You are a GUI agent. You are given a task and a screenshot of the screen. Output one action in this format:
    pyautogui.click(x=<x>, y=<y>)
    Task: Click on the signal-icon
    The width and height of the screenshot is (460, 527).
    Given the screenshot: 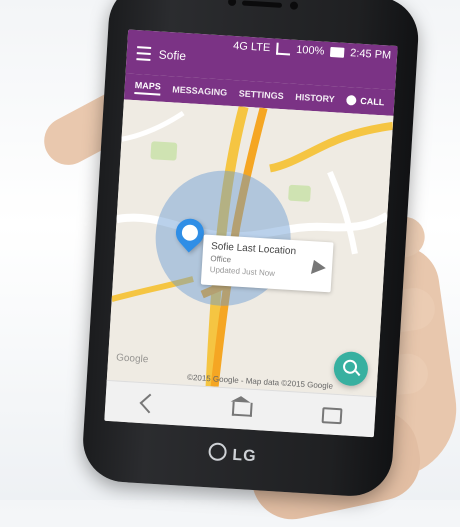 What is the action you would take?
    pyautogui.click(x=283, y=49)
    